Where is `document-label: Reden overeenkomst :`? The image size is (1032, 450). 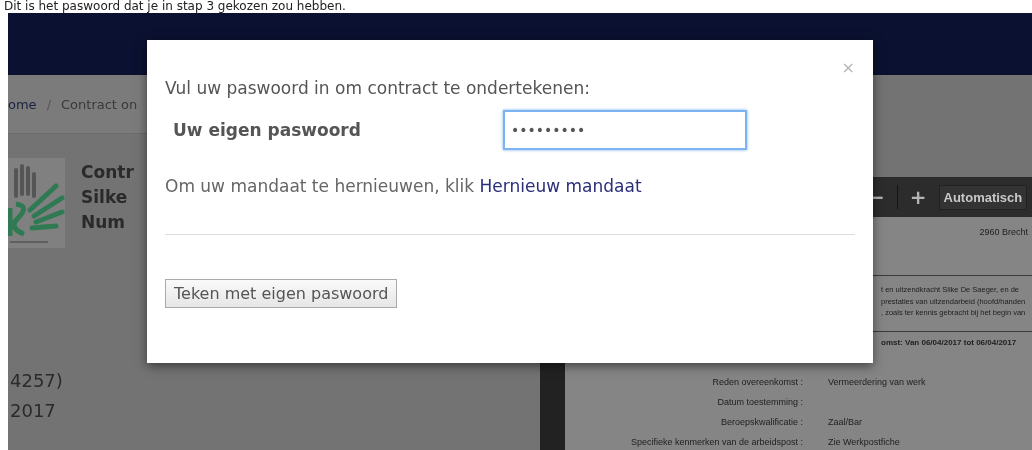
document-label: Reden overeenkomst : is located at coordinates (757, 382).